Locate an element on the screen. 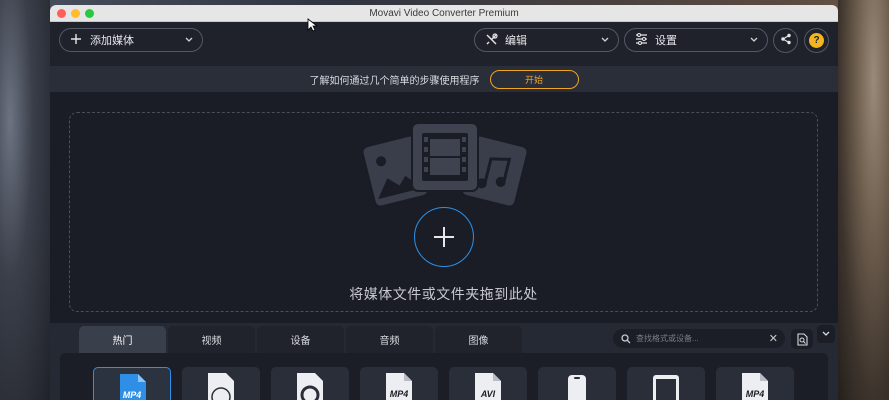  format-tile-disc is located at coordinates (221, 383).